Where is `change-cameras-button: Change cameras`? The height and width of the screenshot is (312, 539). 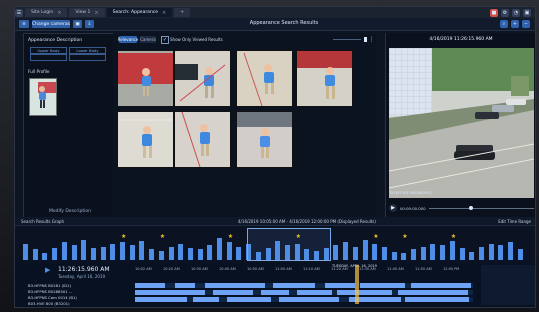 change-cameras-button: Change cameras is located at coordinates (51, 24).